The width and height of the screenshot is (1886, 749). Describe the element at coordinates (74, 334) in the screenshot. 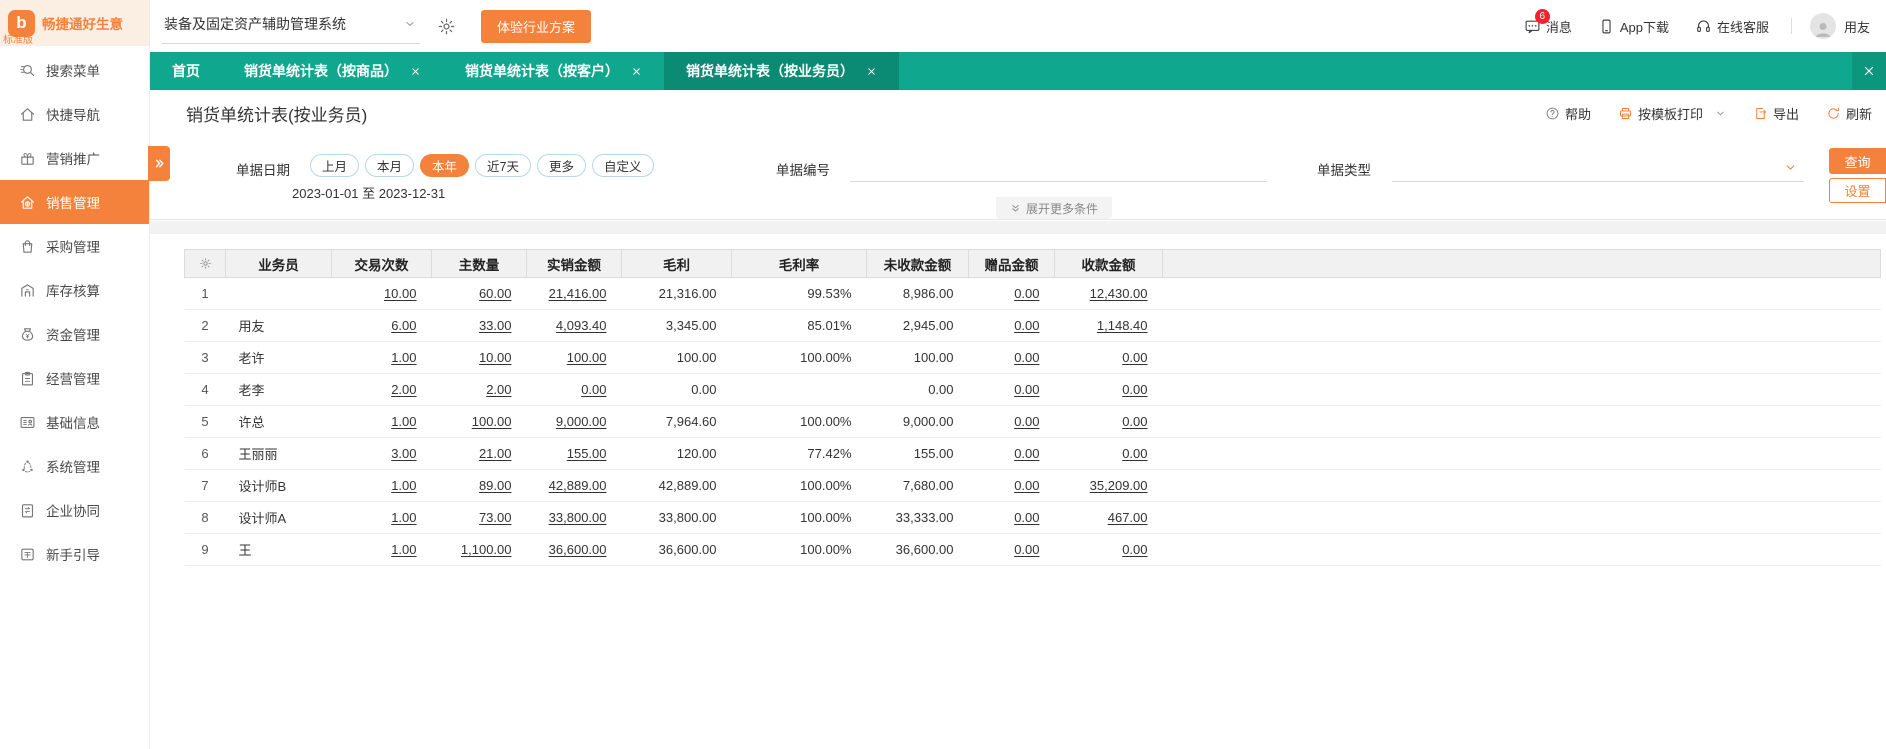

I see `sidebar-item-funds: 资金管理` at that location.